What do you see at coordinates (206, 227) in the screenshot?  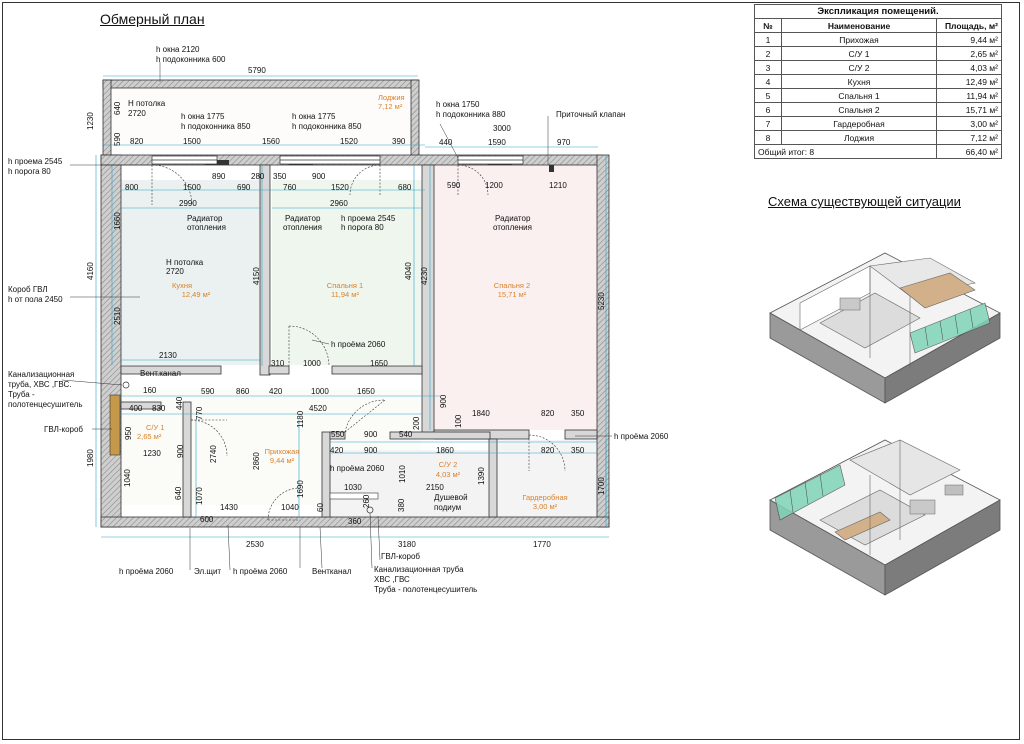 I see `note-radiator-1b: отопления` at bounding box center [206, 227].